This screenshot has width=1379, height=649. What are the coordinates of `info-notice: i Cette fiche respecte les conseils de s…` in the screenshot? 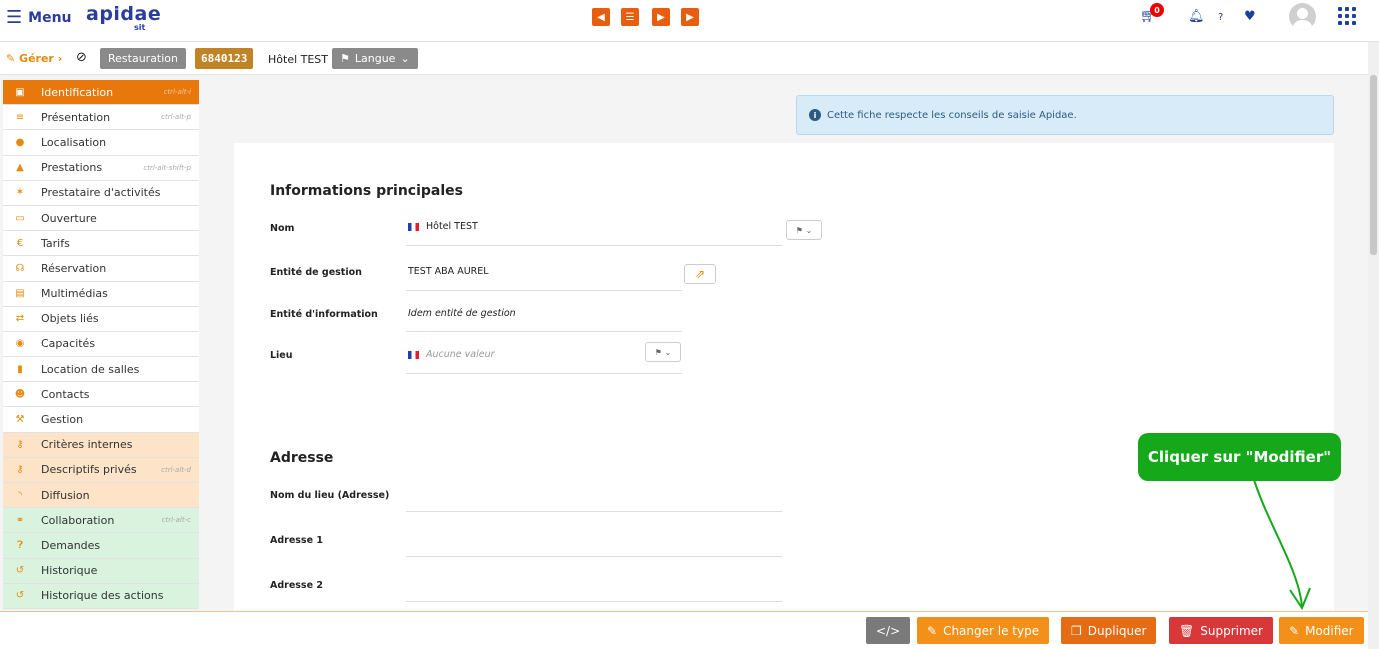 It's located at (1065, 115).